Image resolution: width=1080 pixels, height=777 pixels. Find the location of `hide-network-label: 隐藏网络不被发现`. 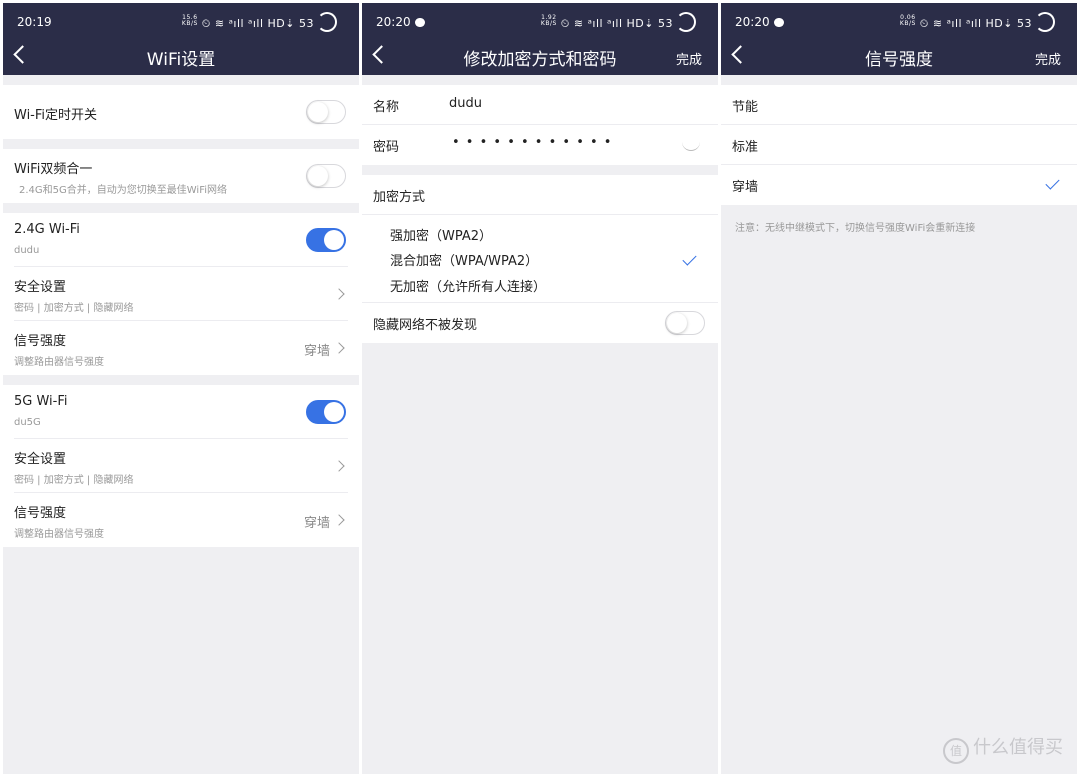

hide-network-label: 隐藏网络不被发现 is located at coordinates (425, 325).